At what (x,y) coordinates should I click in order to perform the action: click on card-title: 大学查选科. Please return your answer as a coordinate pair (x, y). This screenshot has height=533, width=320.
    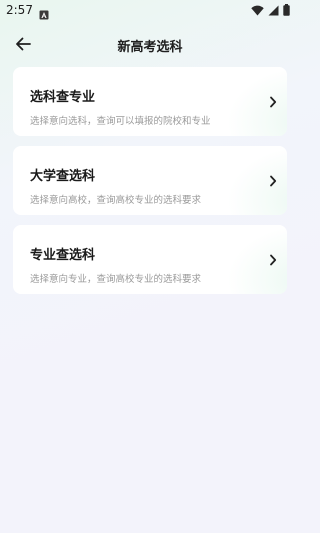
    Looking at the image, I should click on (63, 176).